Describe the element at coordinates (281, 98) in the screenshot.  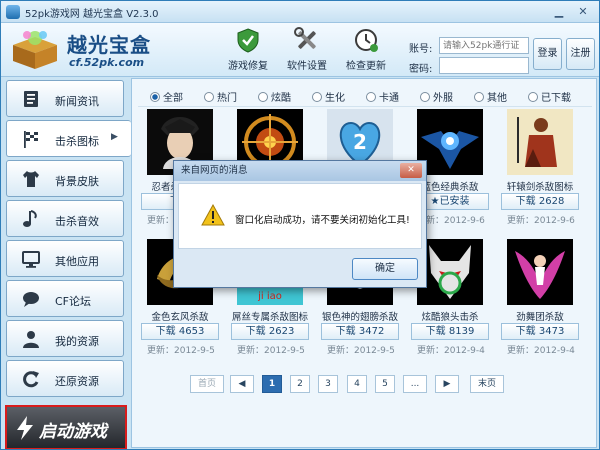
I see `filter-label: 炫酷` at that location.